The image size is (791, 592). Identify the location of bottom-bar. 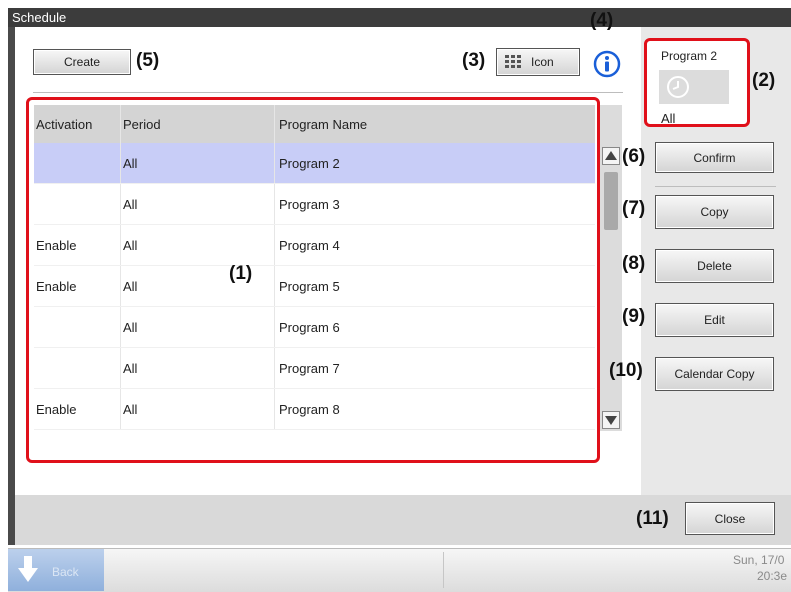
(403, 520).